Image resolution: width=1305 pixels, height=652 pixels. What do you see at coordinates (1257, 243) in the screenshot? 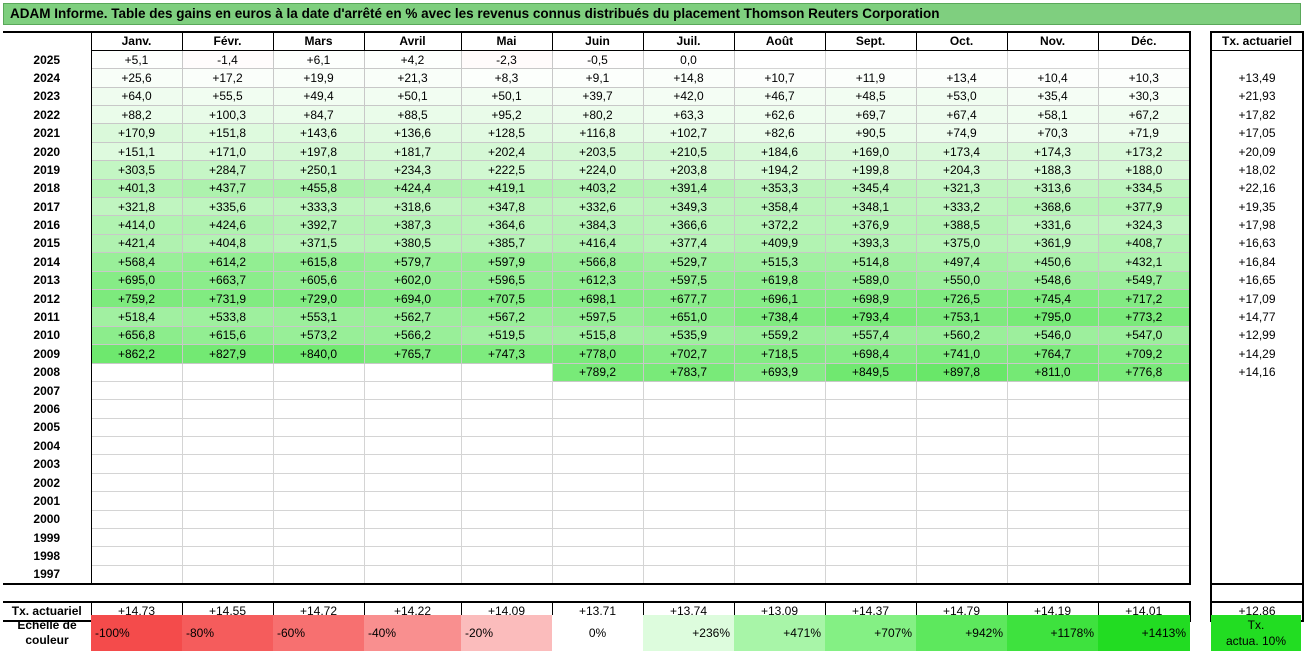
I see `rate-row: +16,63` at bounding box center [1257, 243].